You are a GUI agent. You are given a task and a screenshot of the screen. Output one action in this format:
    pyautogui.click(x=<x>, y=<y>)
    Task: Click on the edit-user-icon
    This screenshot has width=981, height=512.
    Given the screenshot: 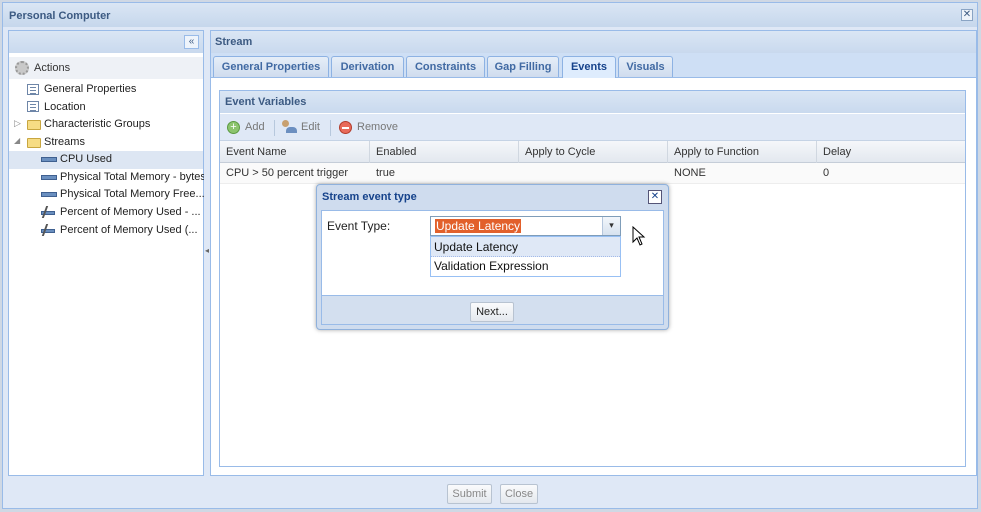 What is the action you would take?
    pyautogui.click(x=289, y=127)
    